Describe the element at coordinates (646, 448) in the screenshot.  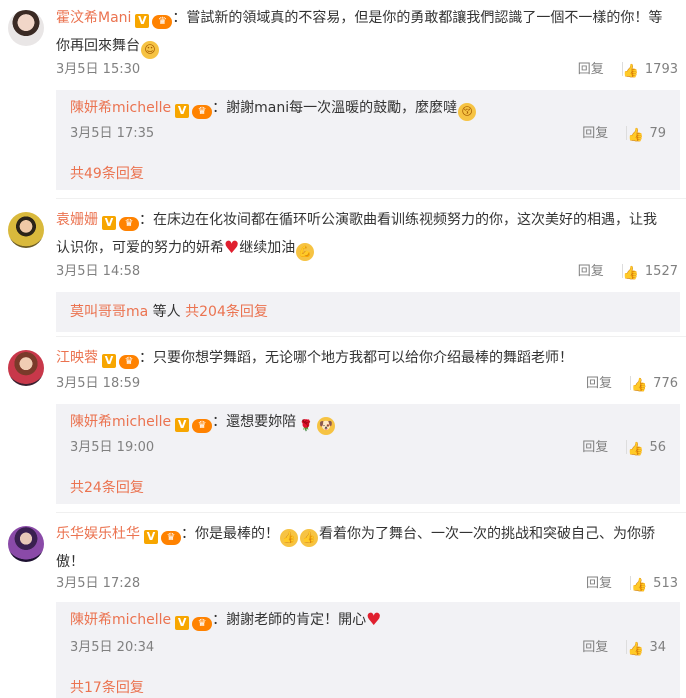
I see `like-button: 👍 56` at that location.